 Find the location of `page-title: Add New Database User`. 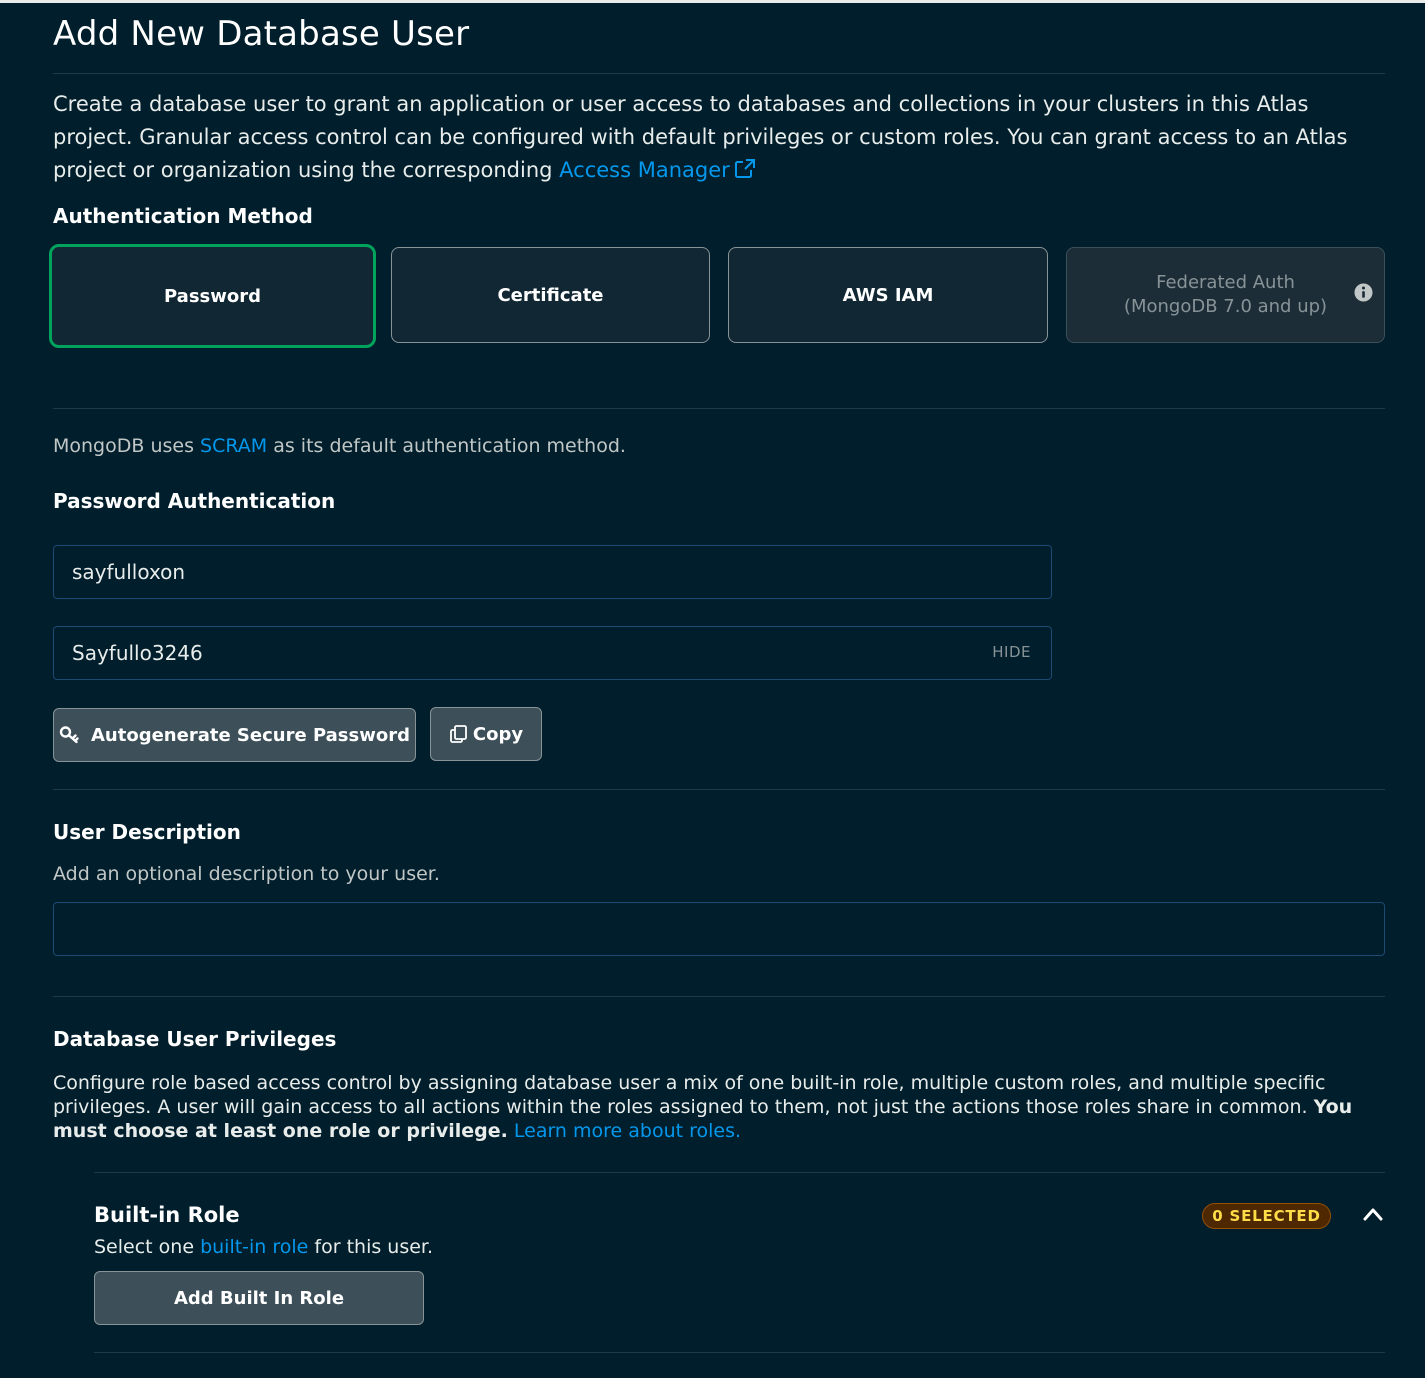

page-title: Add New Database User is located at coordinates (261, 34).